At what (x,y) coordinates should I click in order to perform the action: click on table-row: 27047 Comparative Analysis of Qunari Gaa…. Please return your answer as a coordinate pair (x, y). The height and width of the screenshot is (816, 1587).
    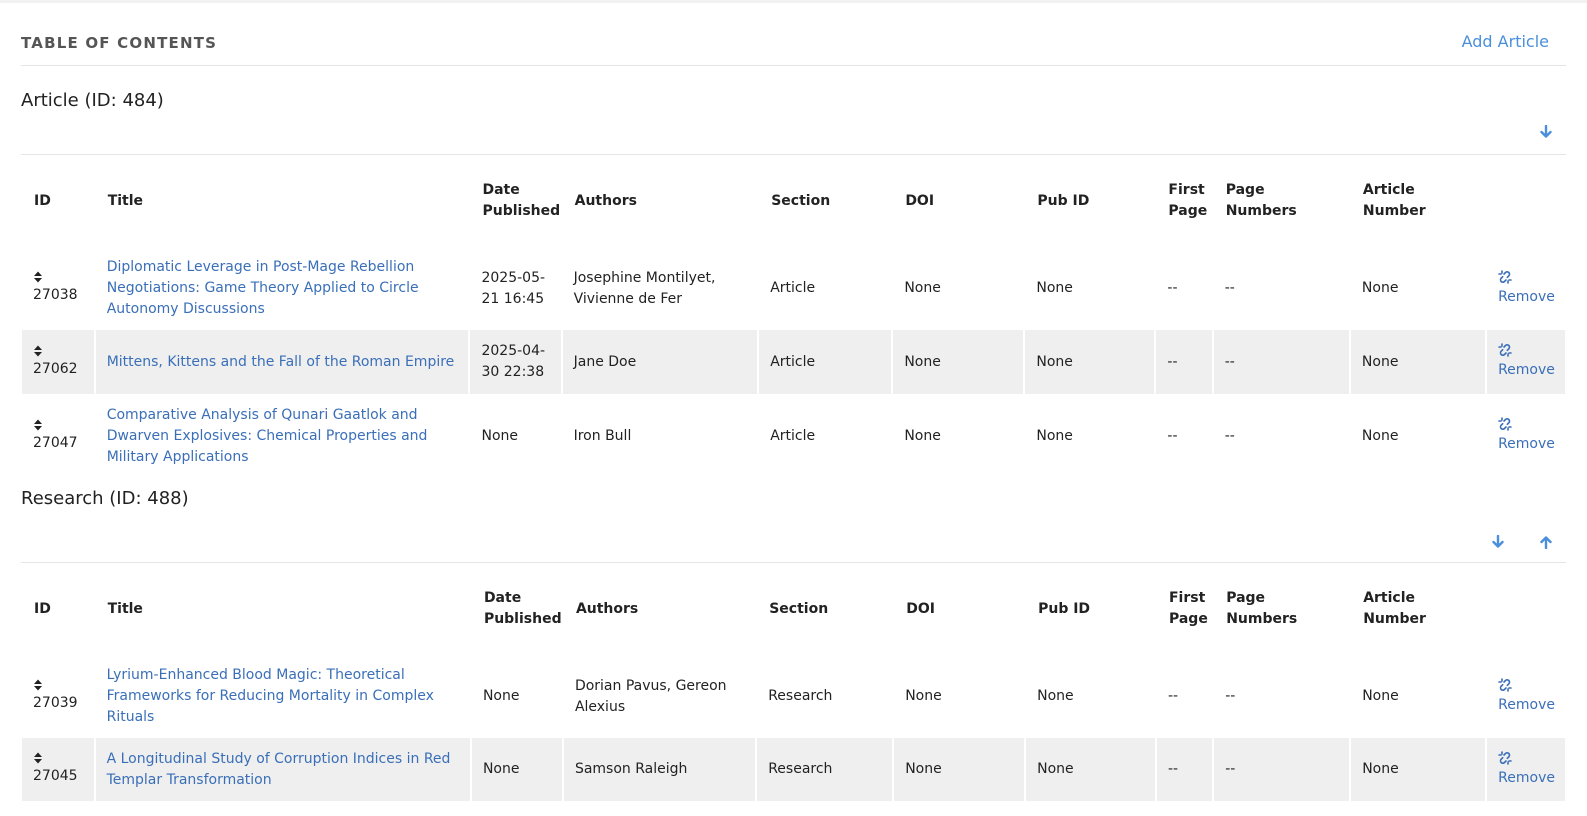
    Looking at the image, I should click on (793, 436).